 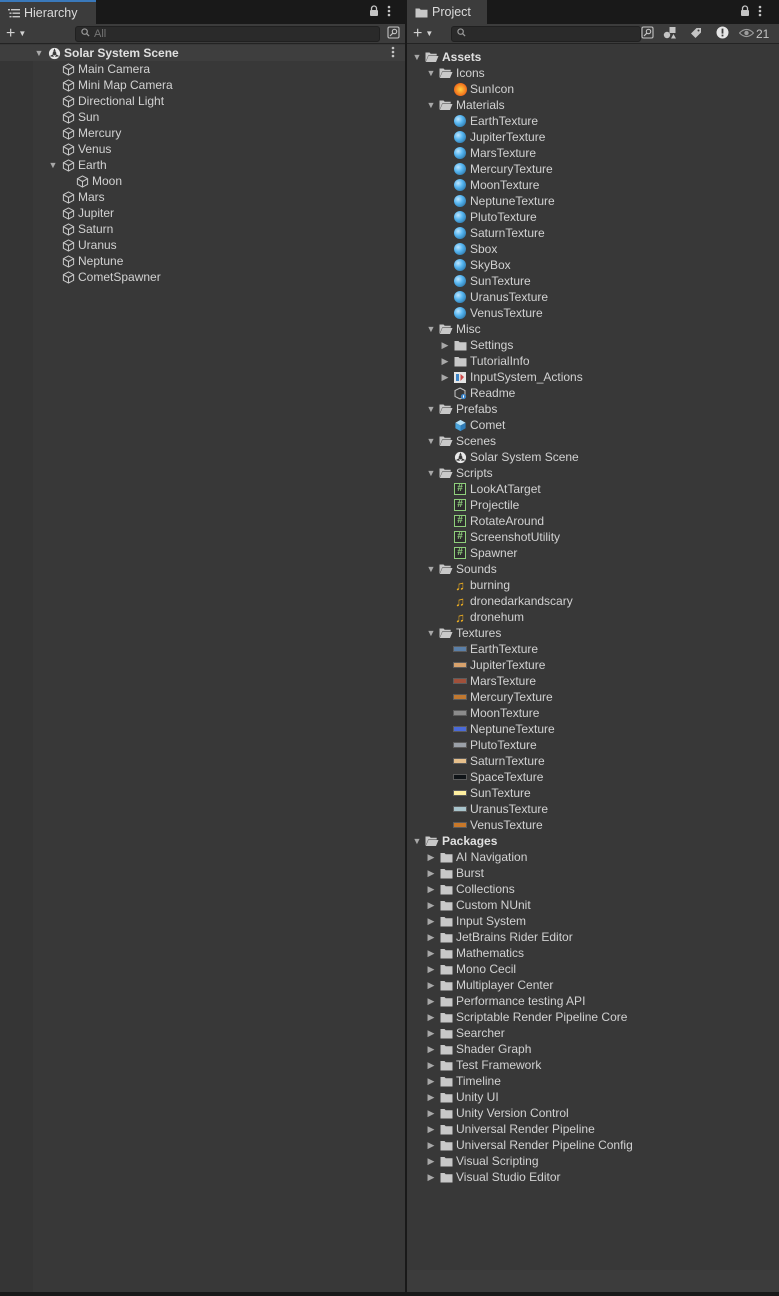 I want to click on project-tree-item: ▼ Sounds, so click(x=461, y=569).